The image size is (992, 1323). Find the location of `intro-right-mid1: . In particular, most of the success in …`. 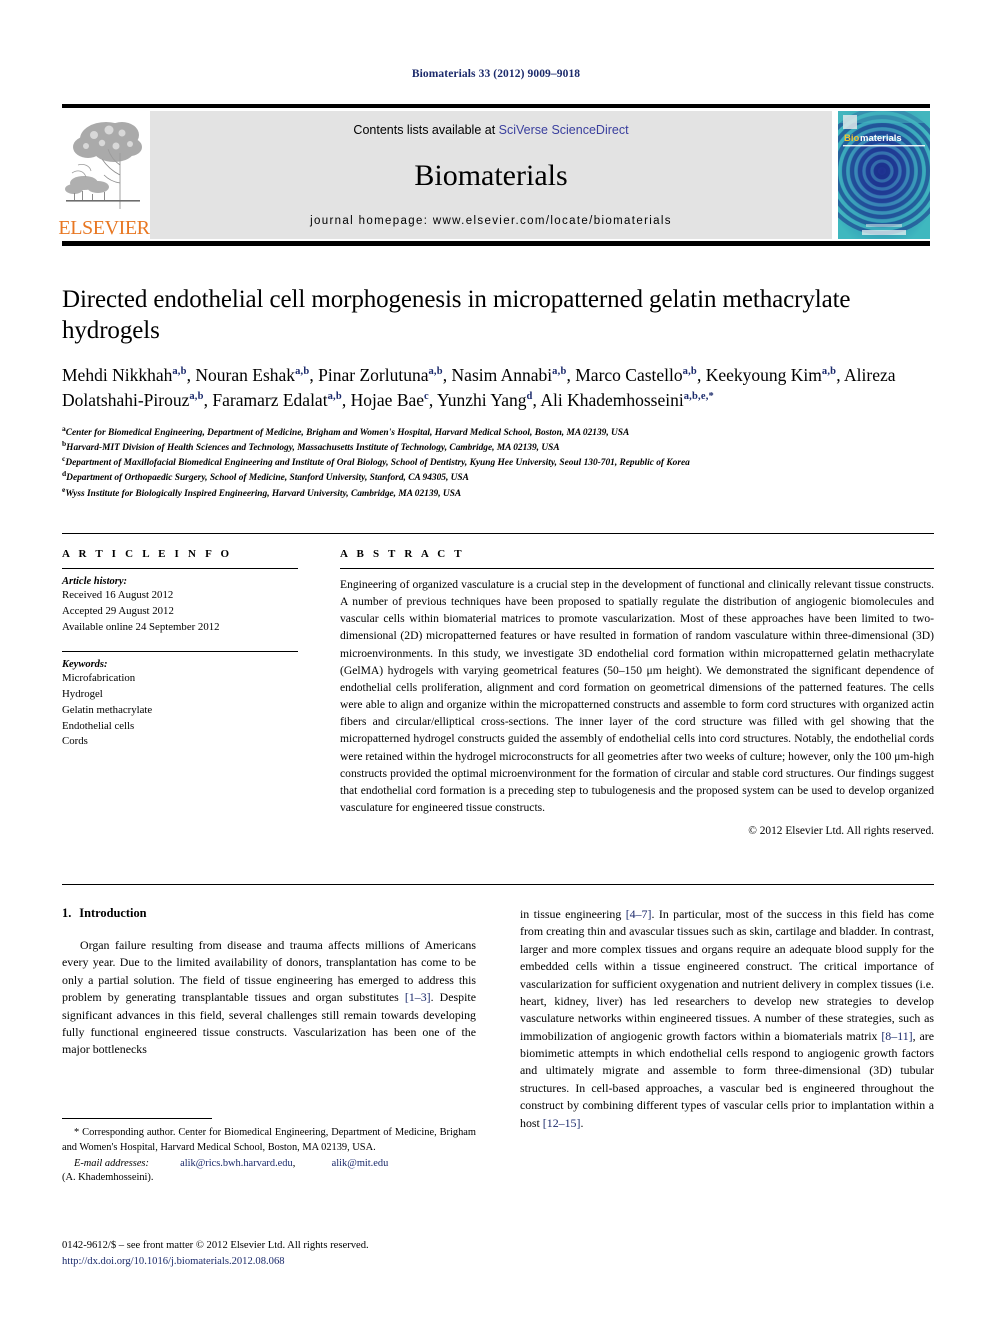

intro-right-mid1: . In particular, most of the success in … is located at coordinates (727, 975).